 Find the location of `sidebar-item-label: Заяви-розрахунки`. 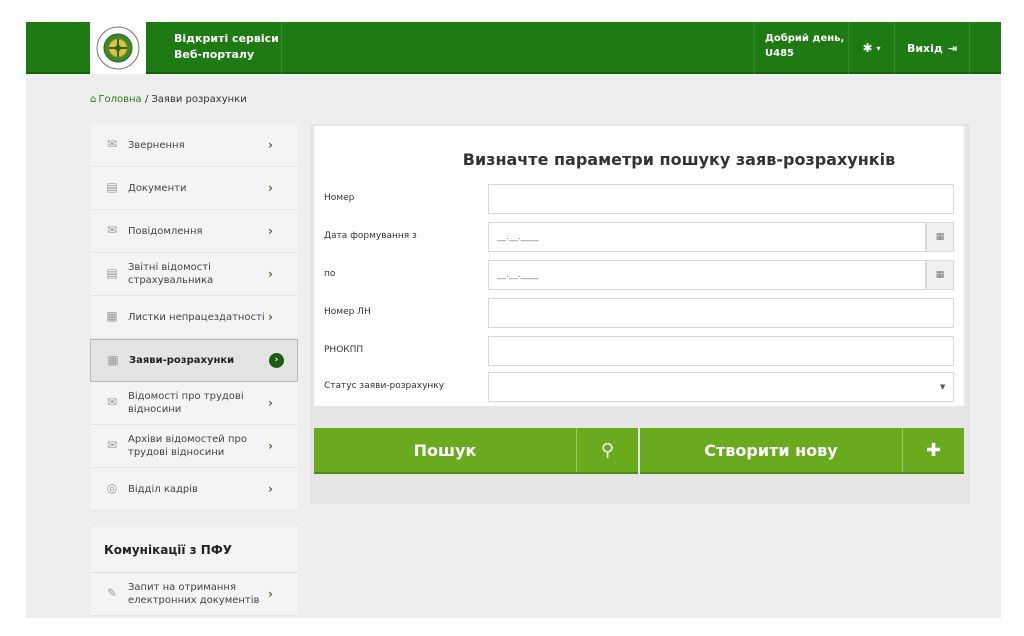

sidebar-item-label: Заяви-розрахунки is located at coordinates (182, 360).